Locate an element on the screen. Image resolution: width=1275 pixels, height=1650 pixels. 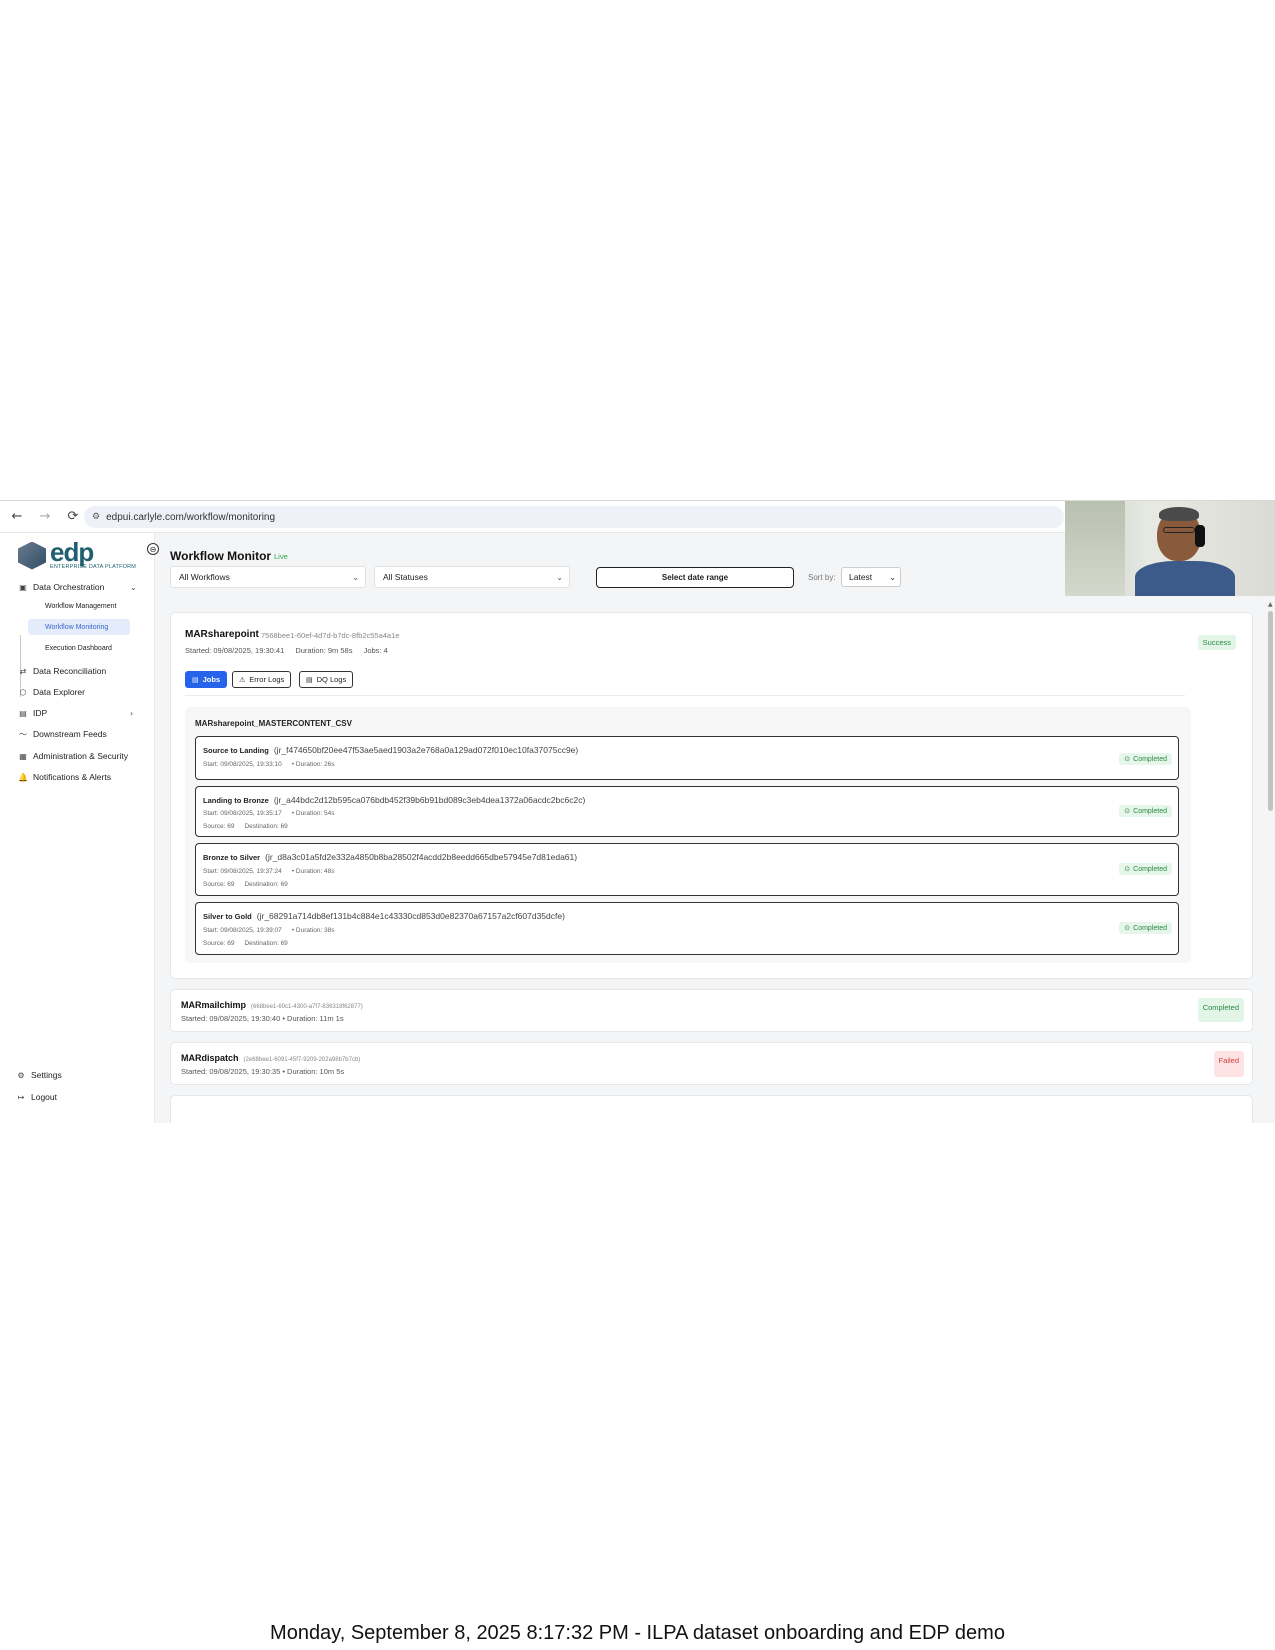
sidebar-item-label: Downstream Feeds is located at coordinates (70, 734).